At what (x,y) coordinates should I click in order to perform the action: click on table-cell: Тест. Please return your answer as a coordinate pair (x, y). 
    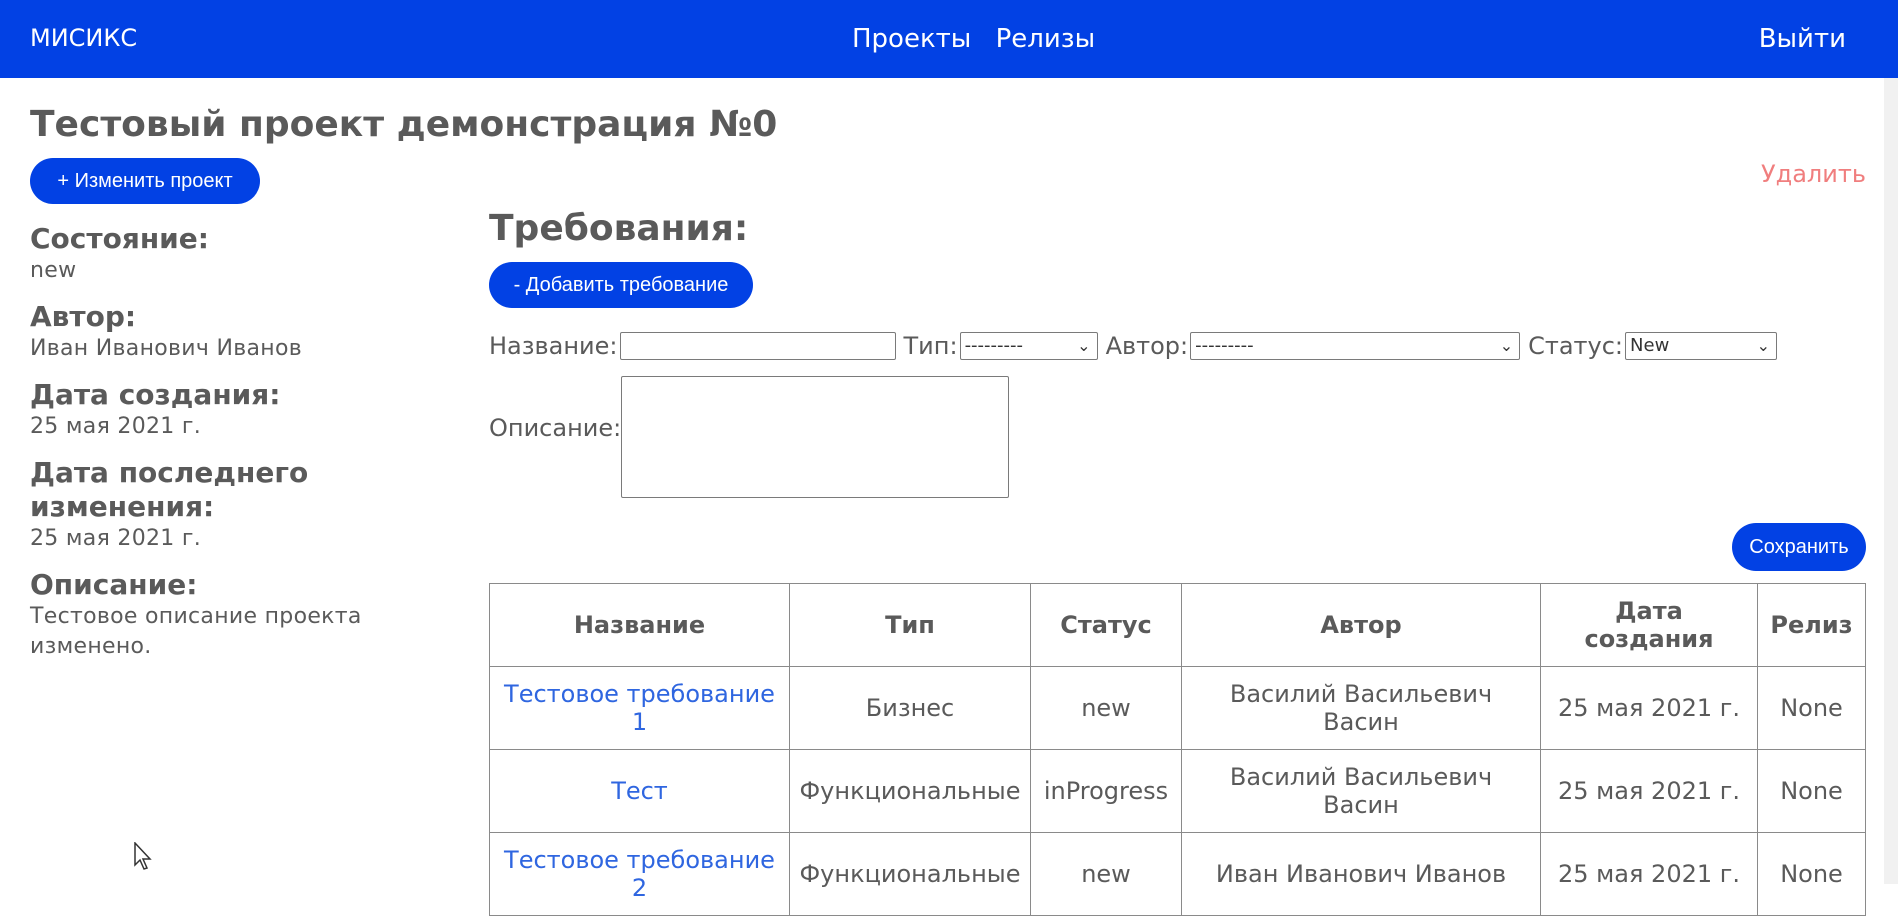
    Looking at the image, I should click on (639, 791).